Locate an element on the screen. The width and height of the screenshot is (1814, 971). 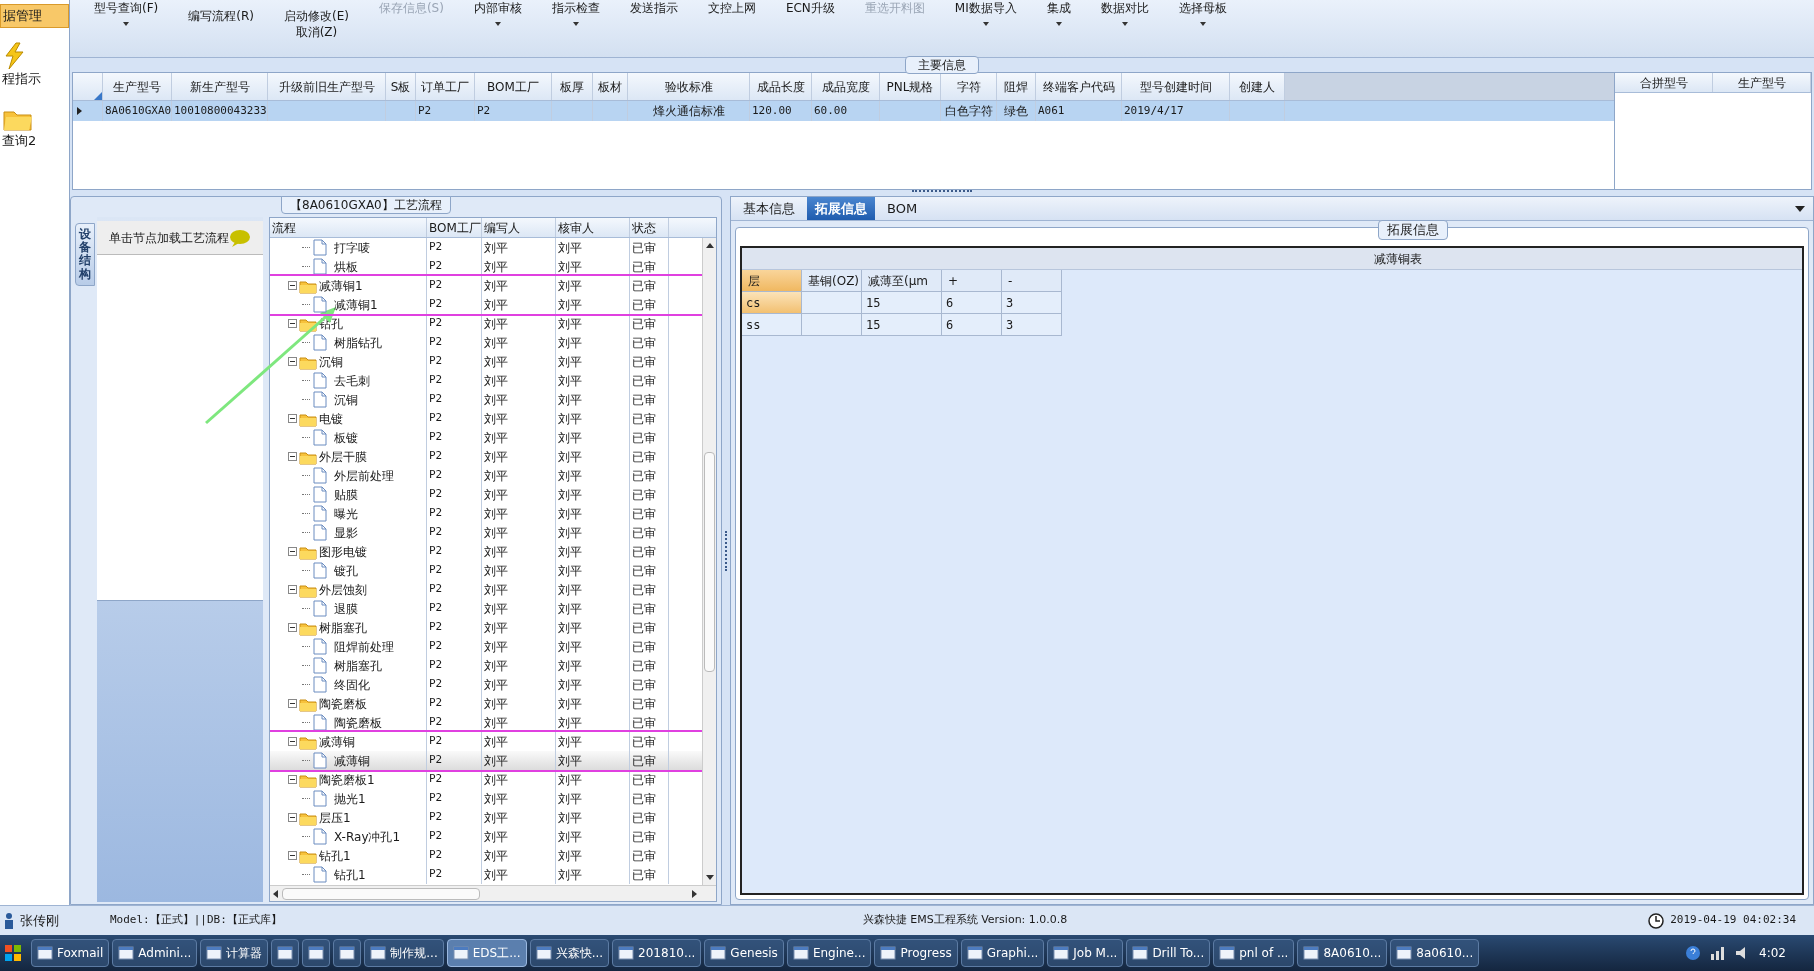
column-header: - is located at coordinates (1032, 281).